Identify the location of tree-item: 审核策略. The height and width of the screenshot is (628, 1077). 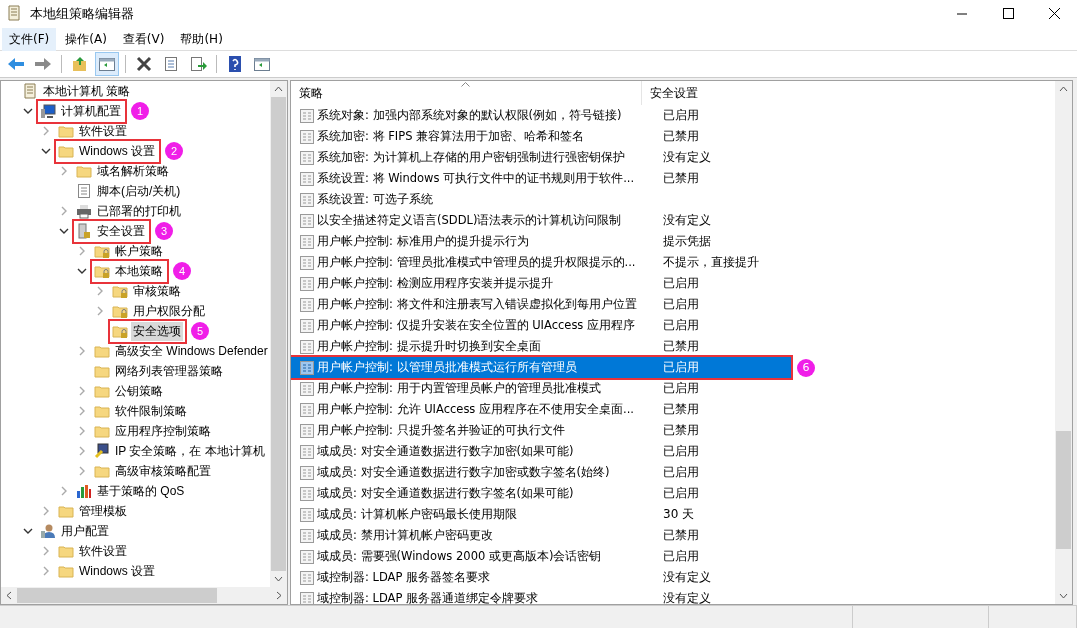
(157, 291).